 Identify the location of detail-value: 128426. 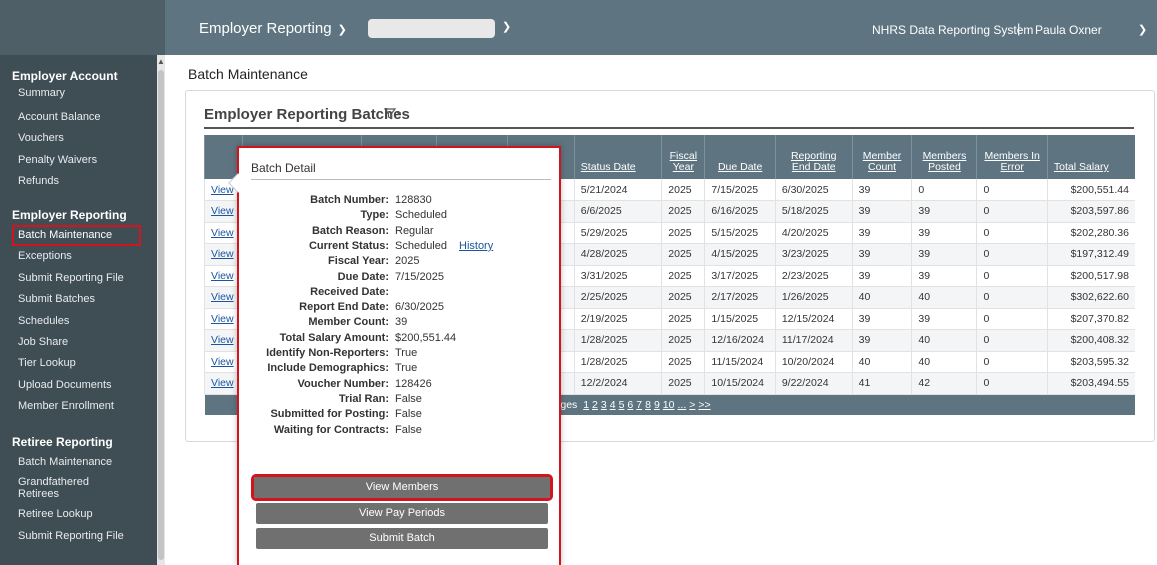
(413, 384).